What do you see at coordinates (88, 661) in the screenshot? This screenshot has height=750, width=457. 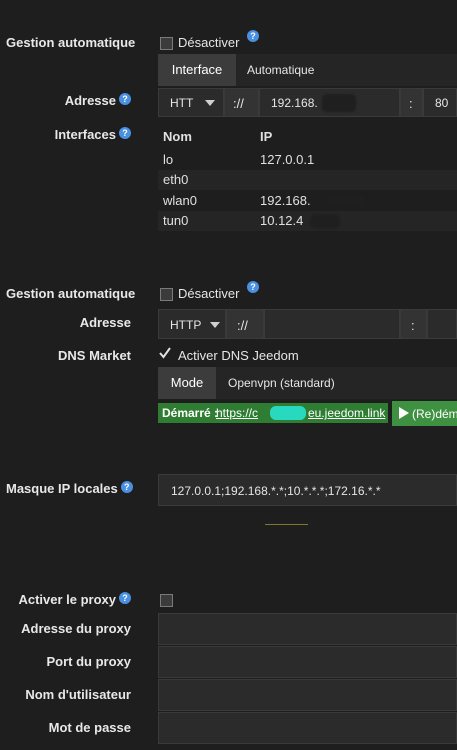 I see `proxy-port-label: Port du proxy` at bounding box center [88, 661].